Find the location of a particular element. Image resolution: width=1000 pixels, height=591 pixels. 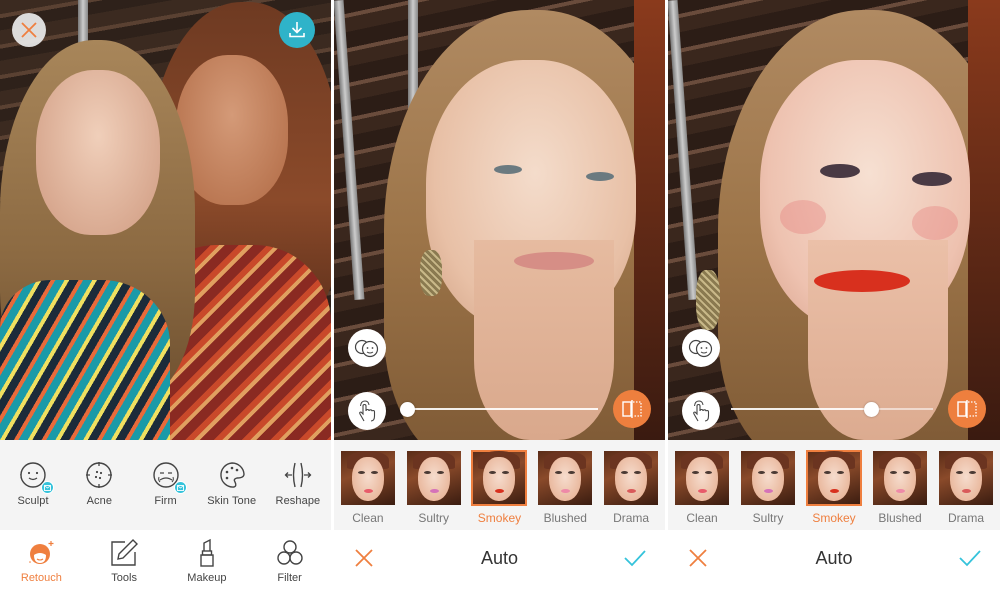

split-compare-icon is located at coordinates (632, 409).